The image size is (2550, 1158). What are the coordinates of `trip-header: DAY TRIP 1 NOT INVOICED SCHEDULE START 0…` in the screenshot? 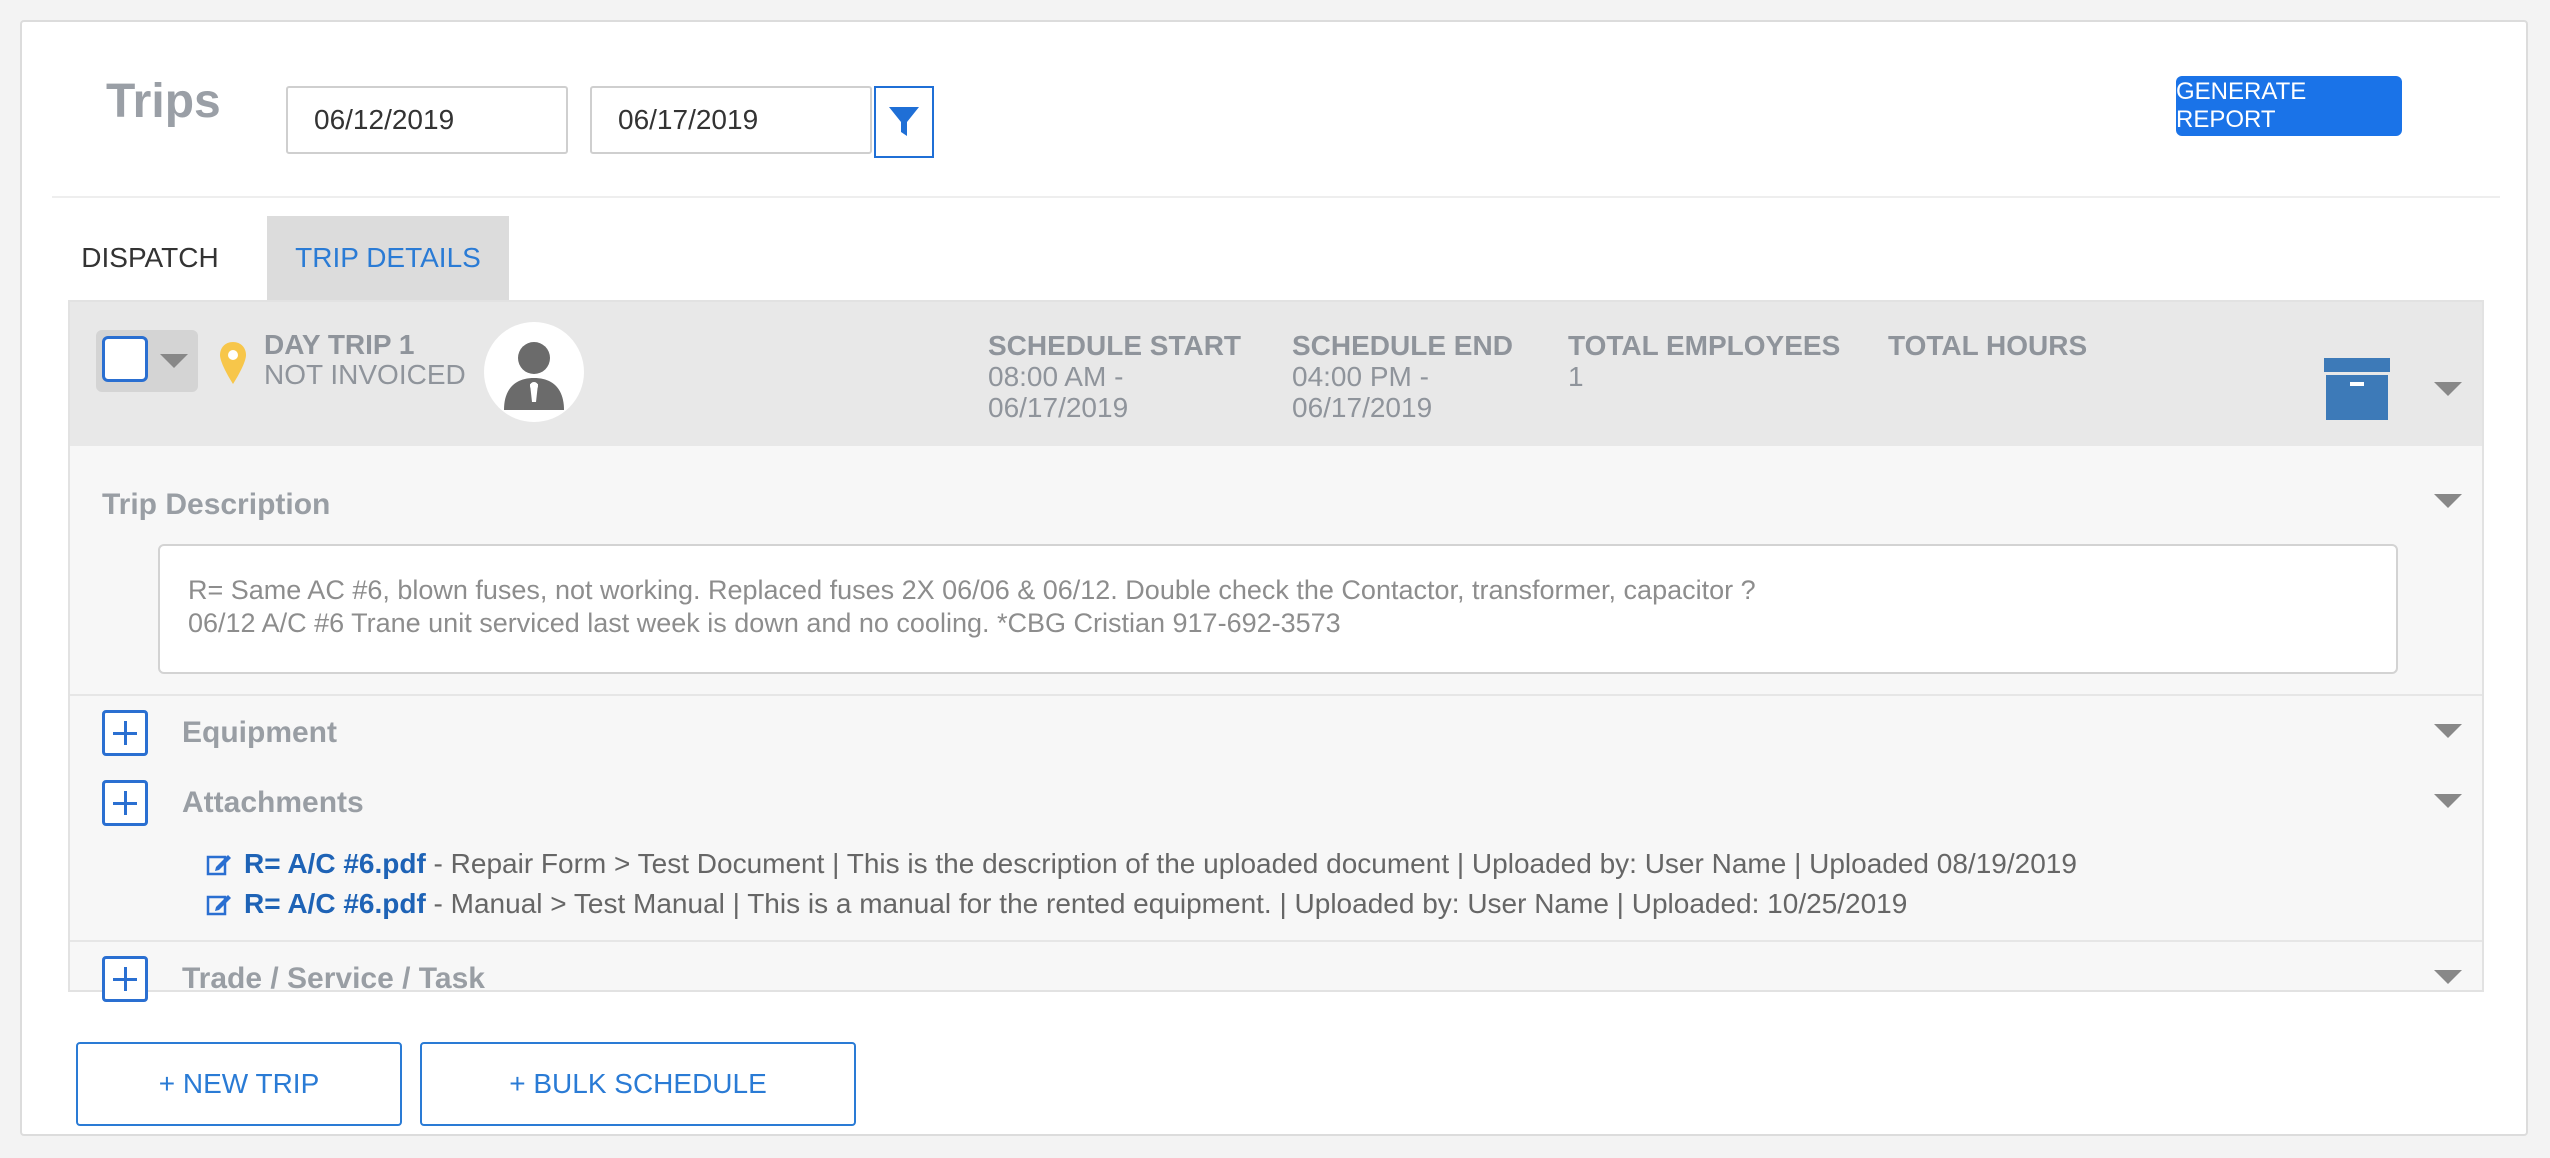 It's located at (1276, 374).